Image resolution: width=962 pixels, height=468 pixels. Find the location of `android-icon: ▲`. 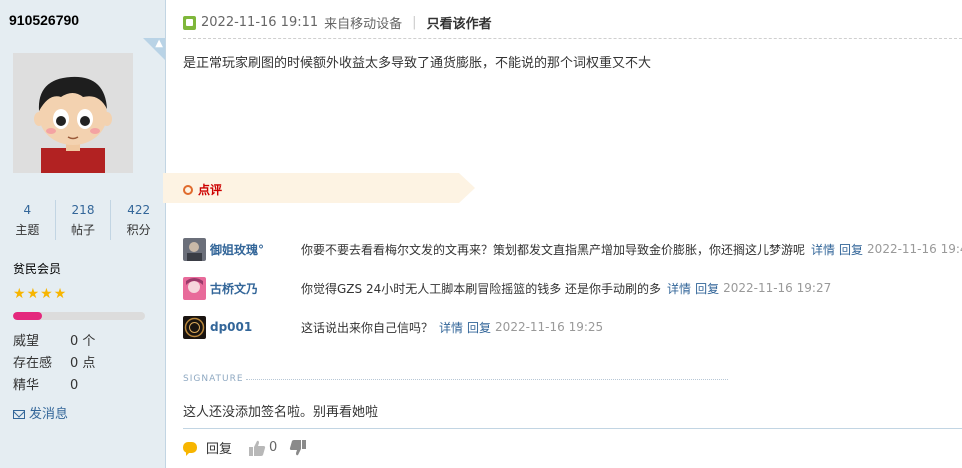

android-icon: ▲ is located at coordinates (159, 43).